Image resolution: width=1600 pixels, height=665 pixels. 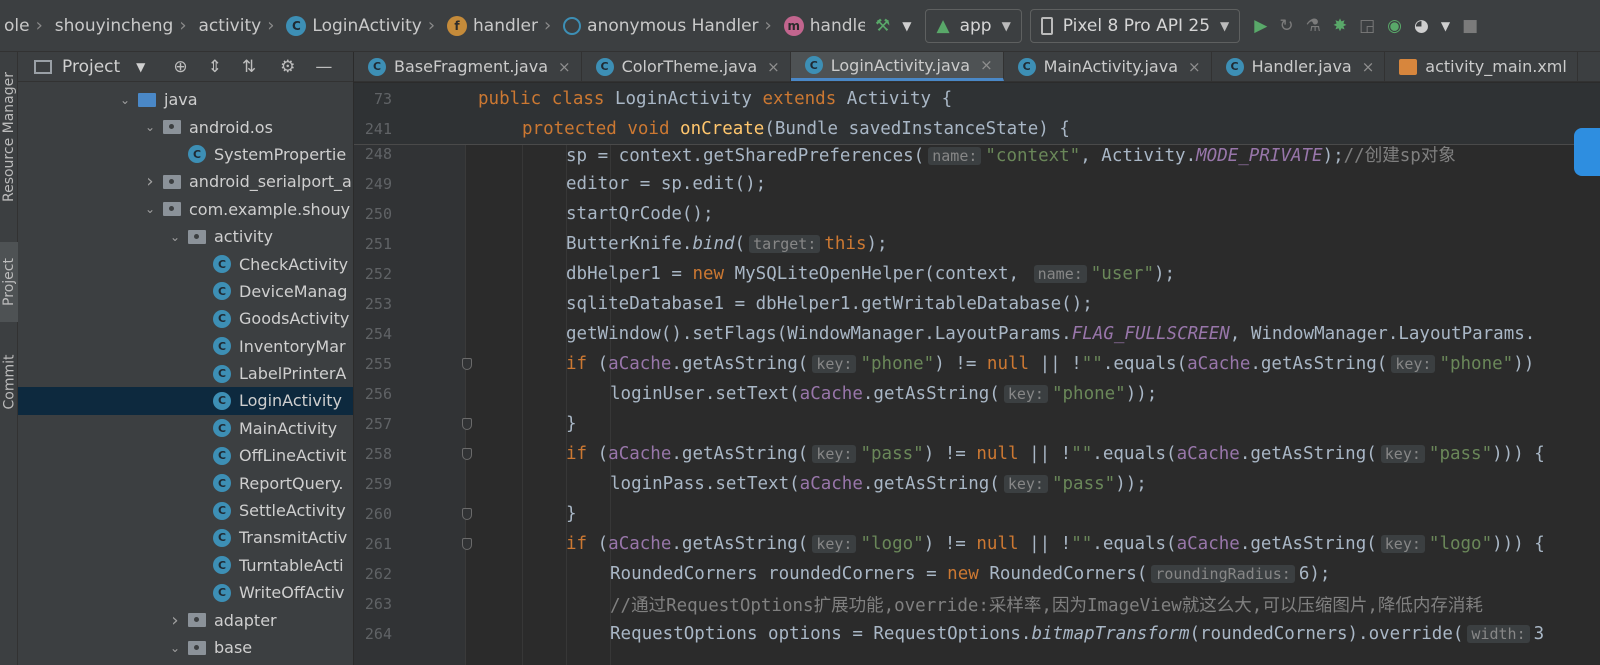 What do you see at coordinates (185, 510) in the screenshot?
I see `tree-item: C SettleActivity` at bounding box center [185, 510].